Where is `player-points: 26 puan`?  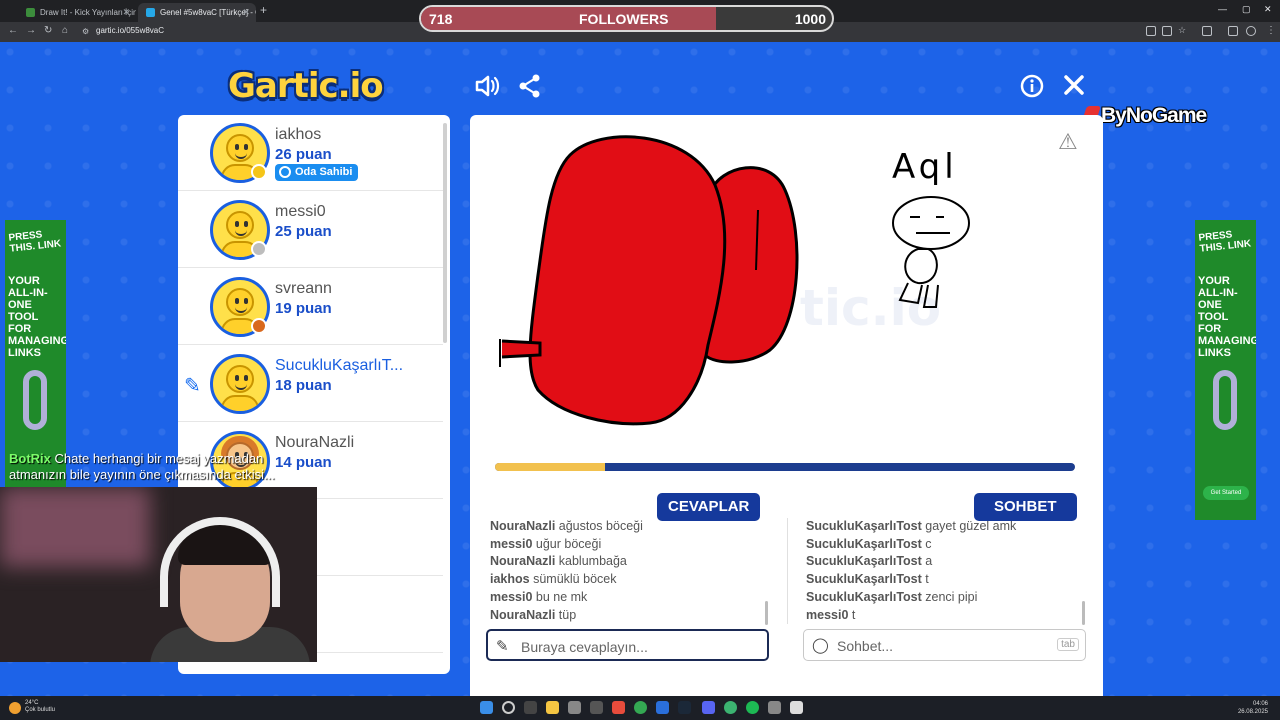
player-points: 26 puan is located at coordinates (303, 154).